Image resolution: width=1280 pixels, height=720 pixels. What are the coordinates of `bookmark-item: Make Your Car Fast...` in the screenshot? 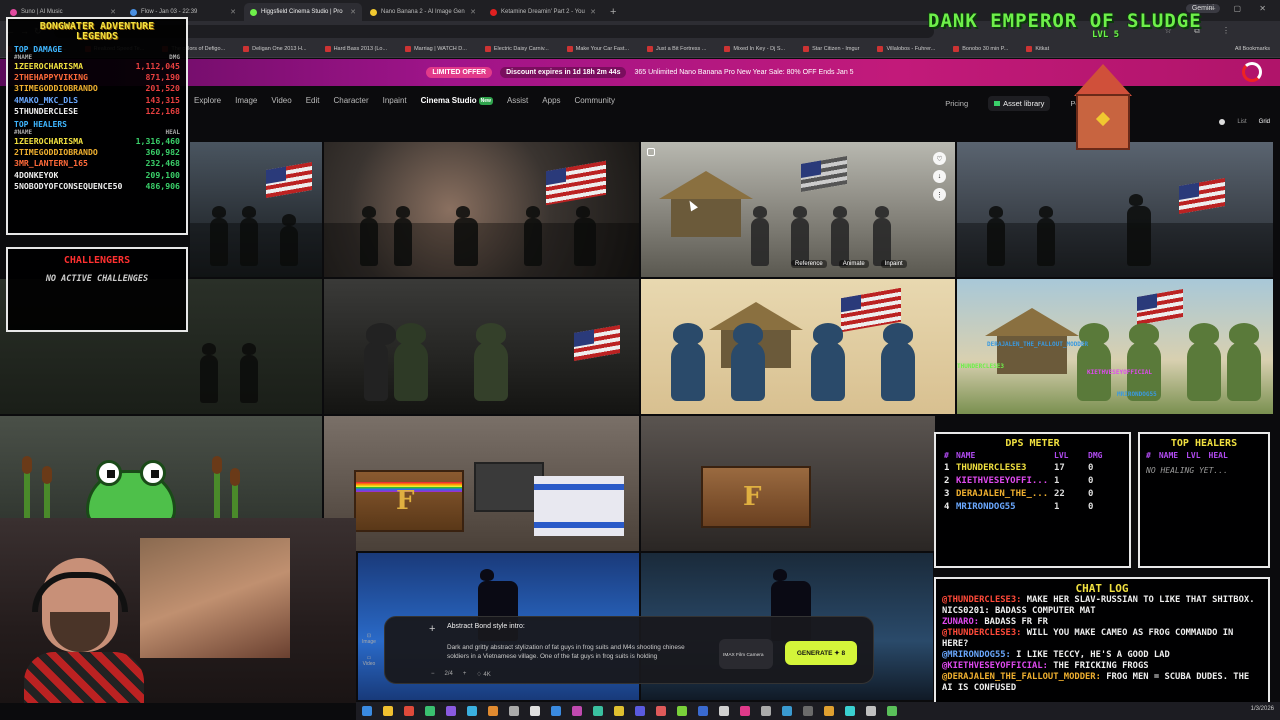 It's located at (597, 49).